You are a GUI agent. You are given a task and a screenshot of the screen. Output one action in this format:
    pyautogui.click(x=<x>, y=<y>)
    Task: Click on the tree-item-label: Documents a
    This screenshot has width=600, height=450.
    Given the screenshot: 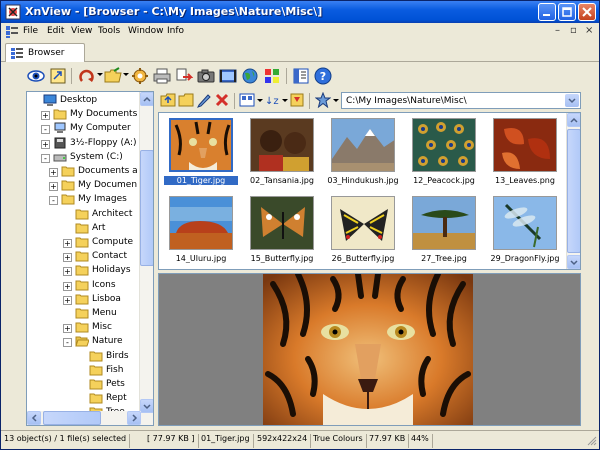 What is the action you would take?
    pyautogui.click(x=108, y=171)
    